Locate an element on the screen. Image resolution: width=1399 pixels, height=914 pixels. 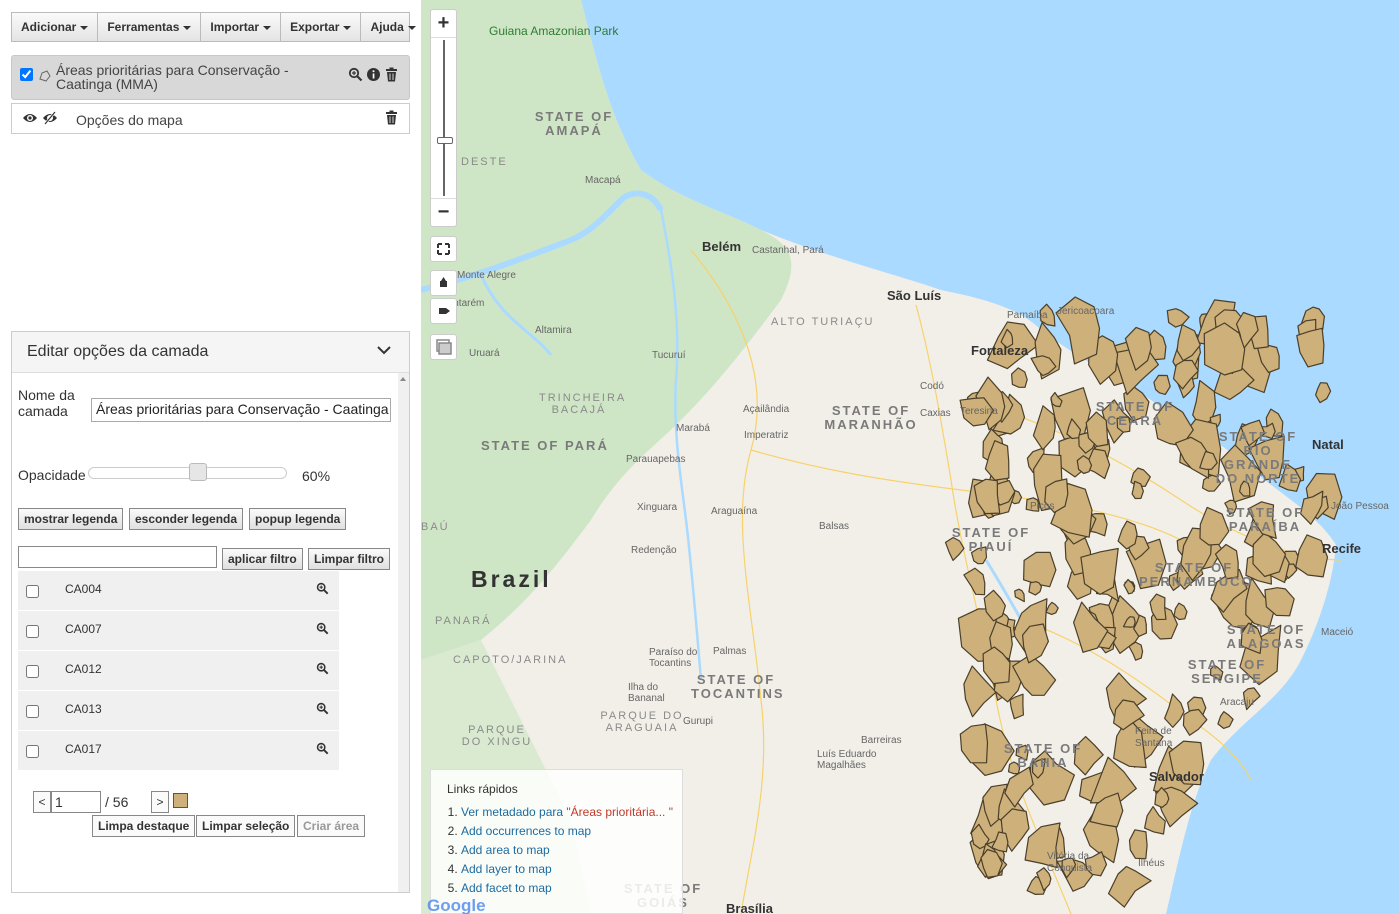
fullscreen-icon is located at coordinates (443, 249).